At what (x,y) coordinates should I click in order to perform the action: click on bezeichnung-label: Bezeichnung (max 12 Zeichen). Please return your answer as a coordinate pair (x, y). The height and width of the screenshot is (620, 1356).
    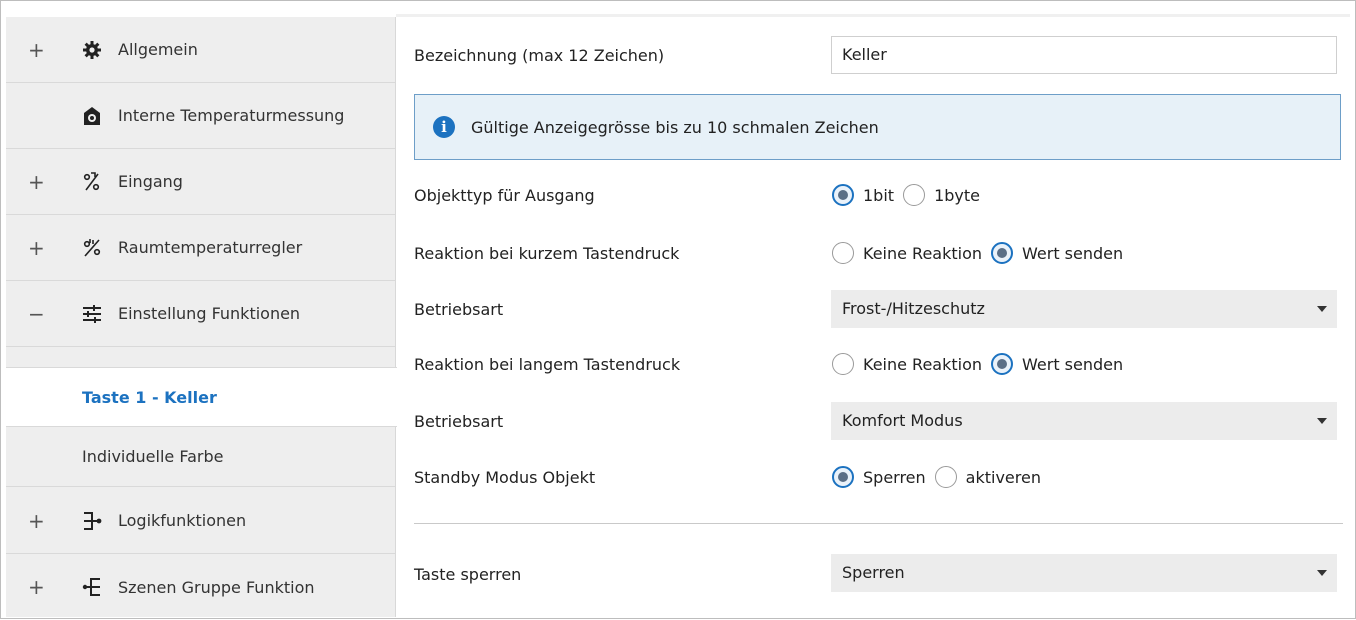
    Looking at the image, I should click on (539, 55).